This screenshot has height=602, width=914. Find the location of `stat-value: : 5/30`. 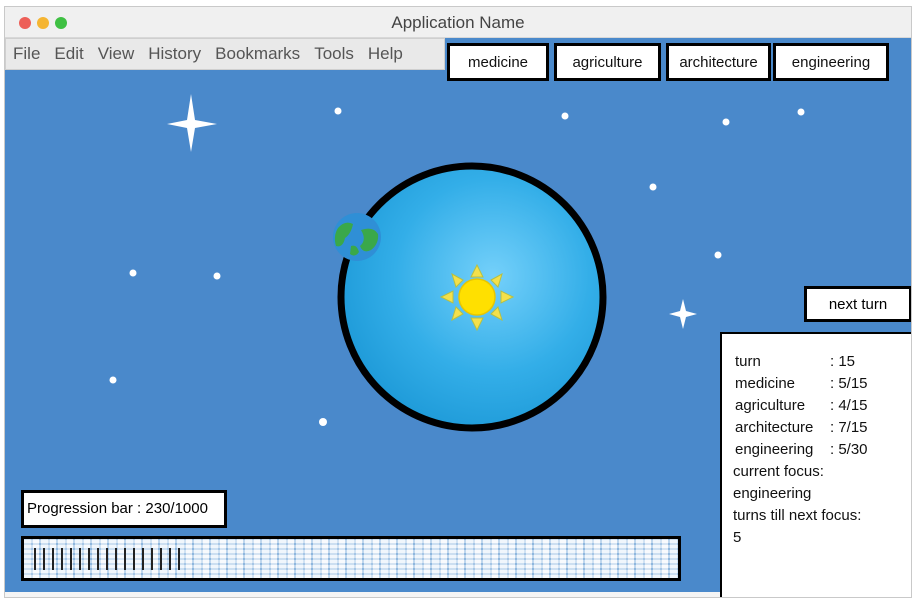

stat-value: : 5/30 is located at coordinates (849, 449).